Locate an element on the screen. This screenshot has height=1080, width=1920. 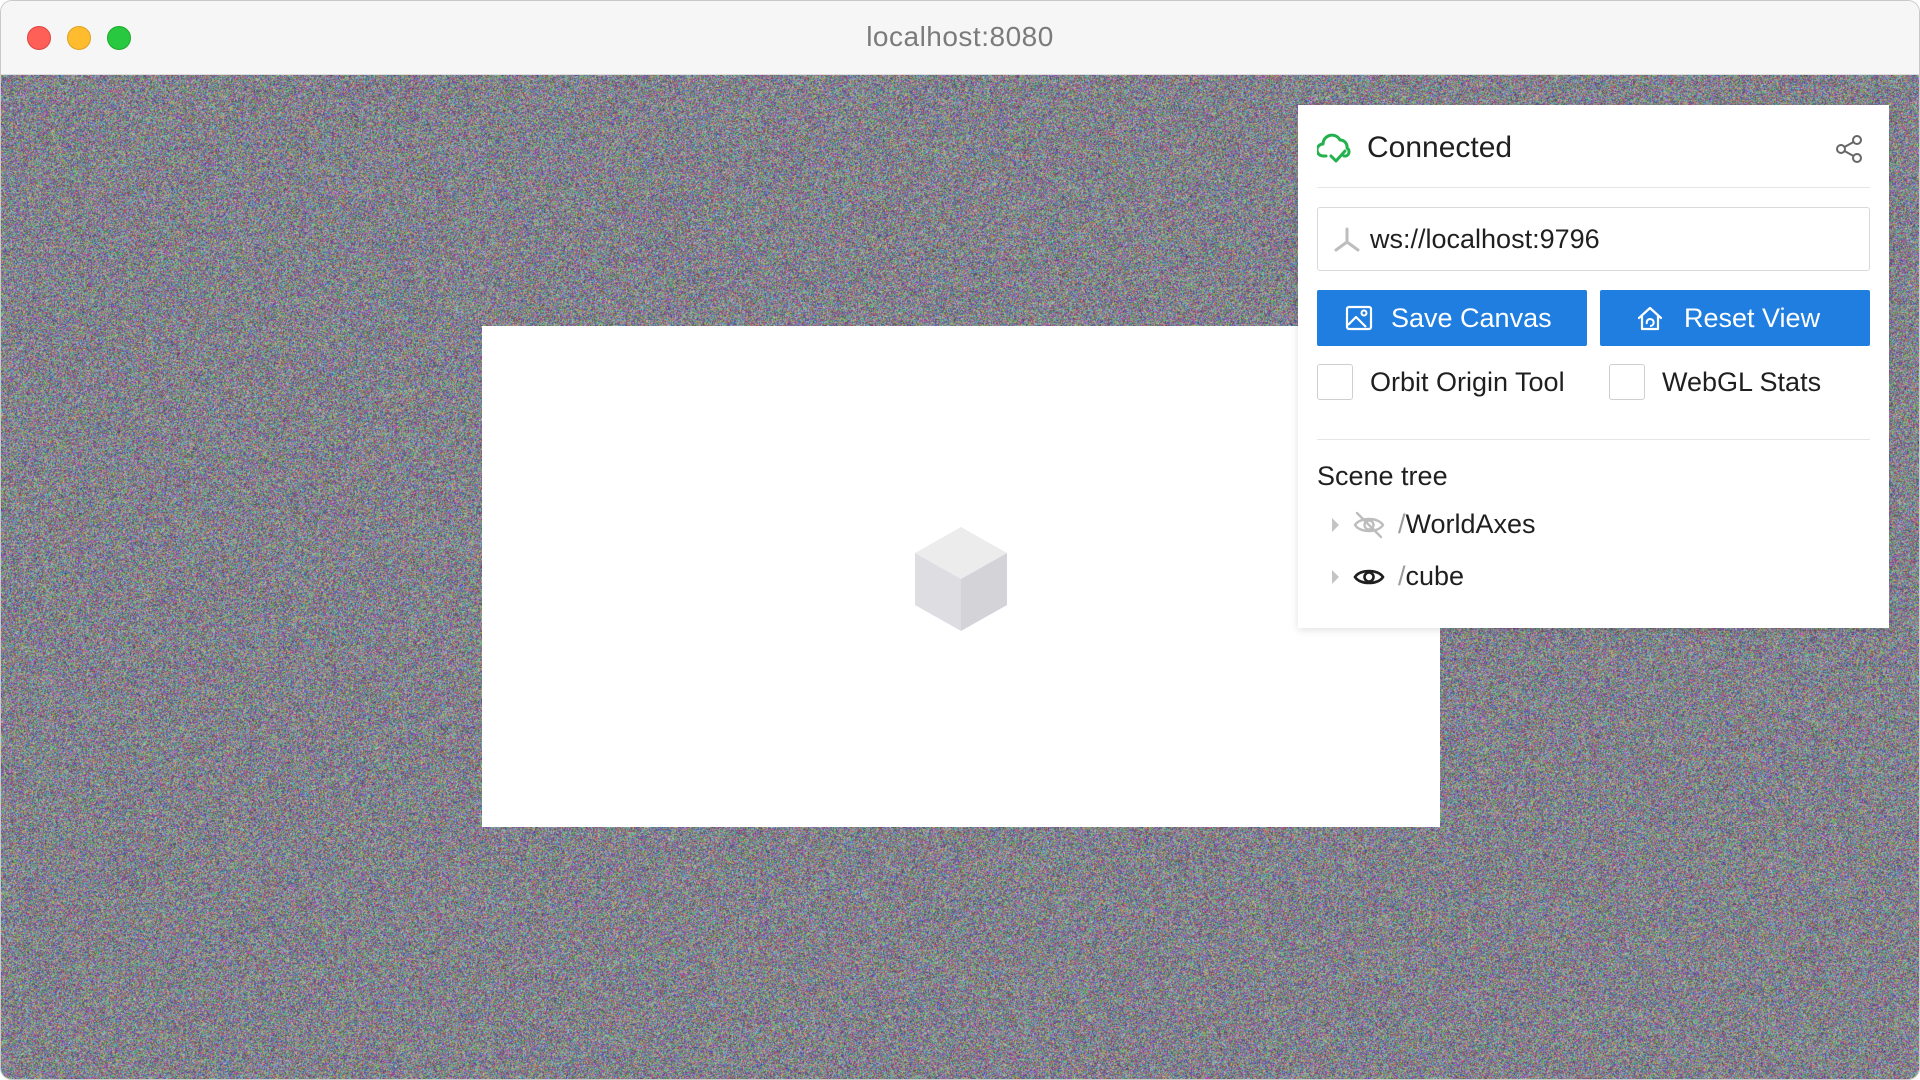
reset-view-button: Reset View is located at coordinates (1735, 318).